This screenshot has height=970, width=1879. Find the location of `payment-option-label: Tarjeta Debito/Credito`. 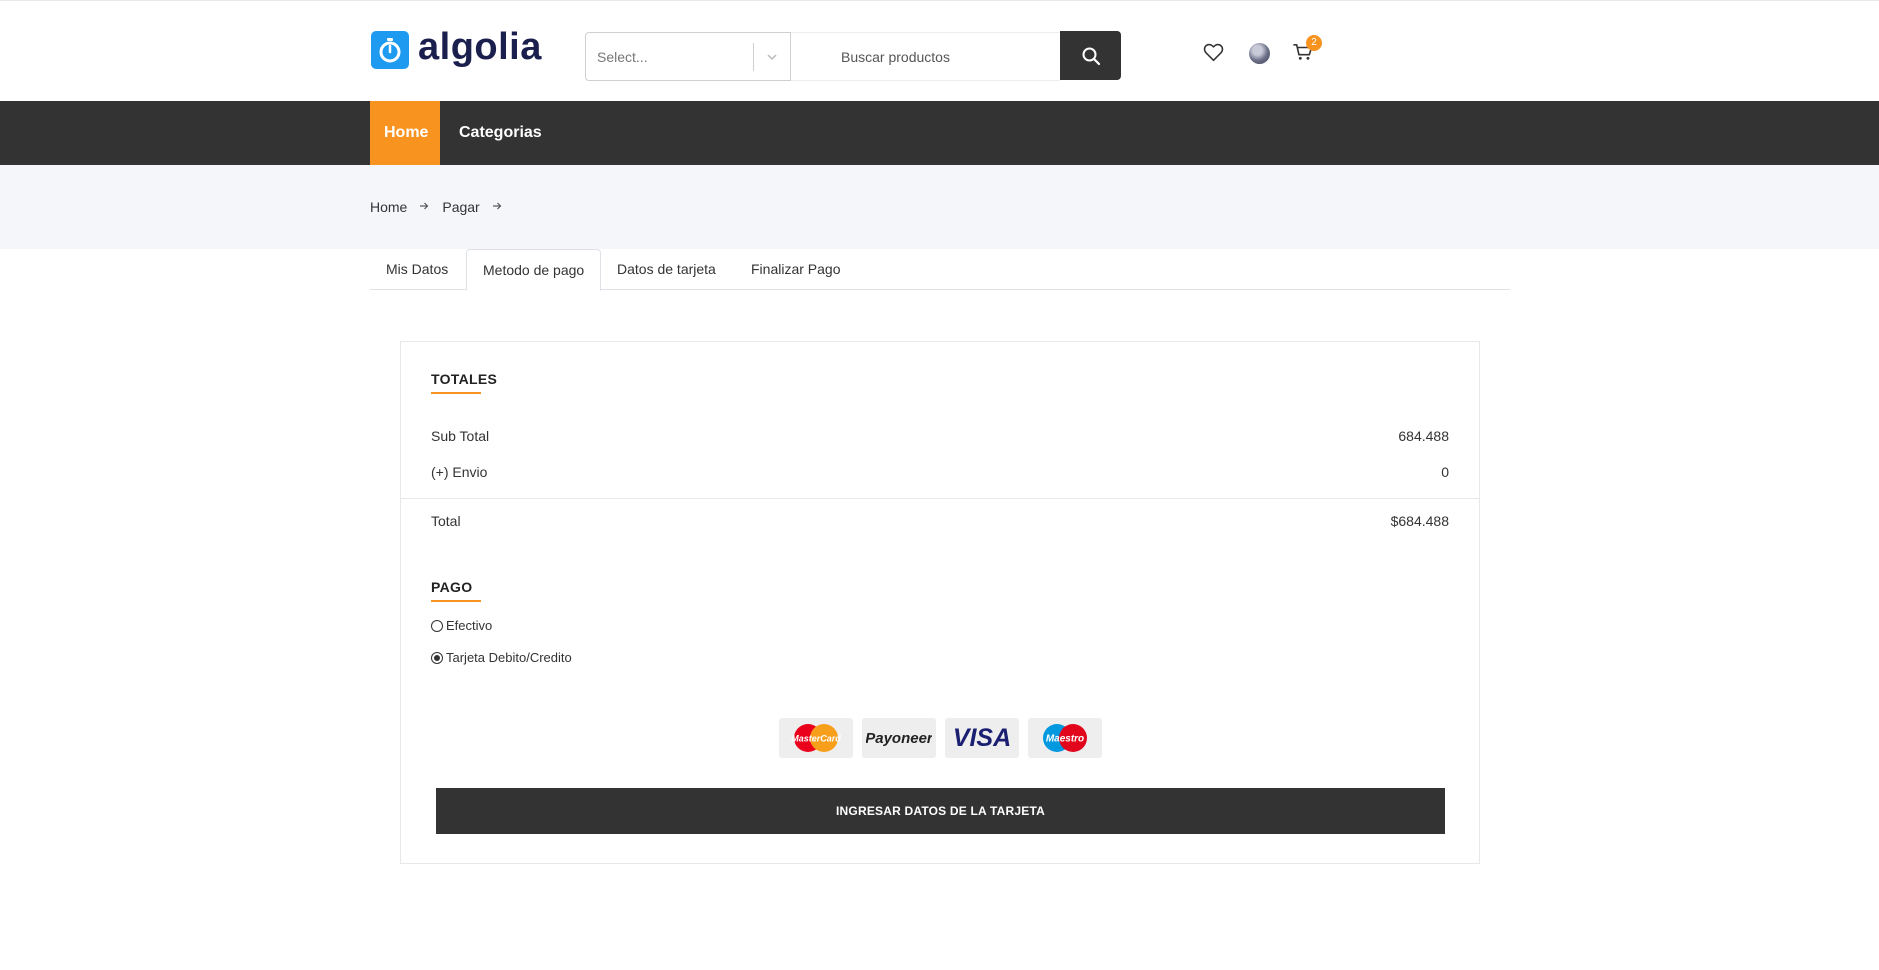

payment-option-label: Tarjeta Debito/Credito is located at coordinates (509, 657).